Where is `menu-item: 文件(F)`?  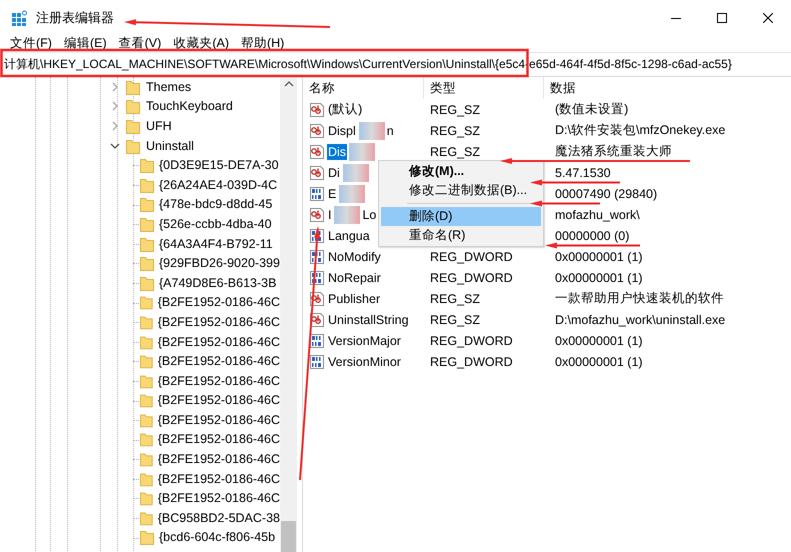
menu-item: 文件(F) is located at coordinates (31, 43).